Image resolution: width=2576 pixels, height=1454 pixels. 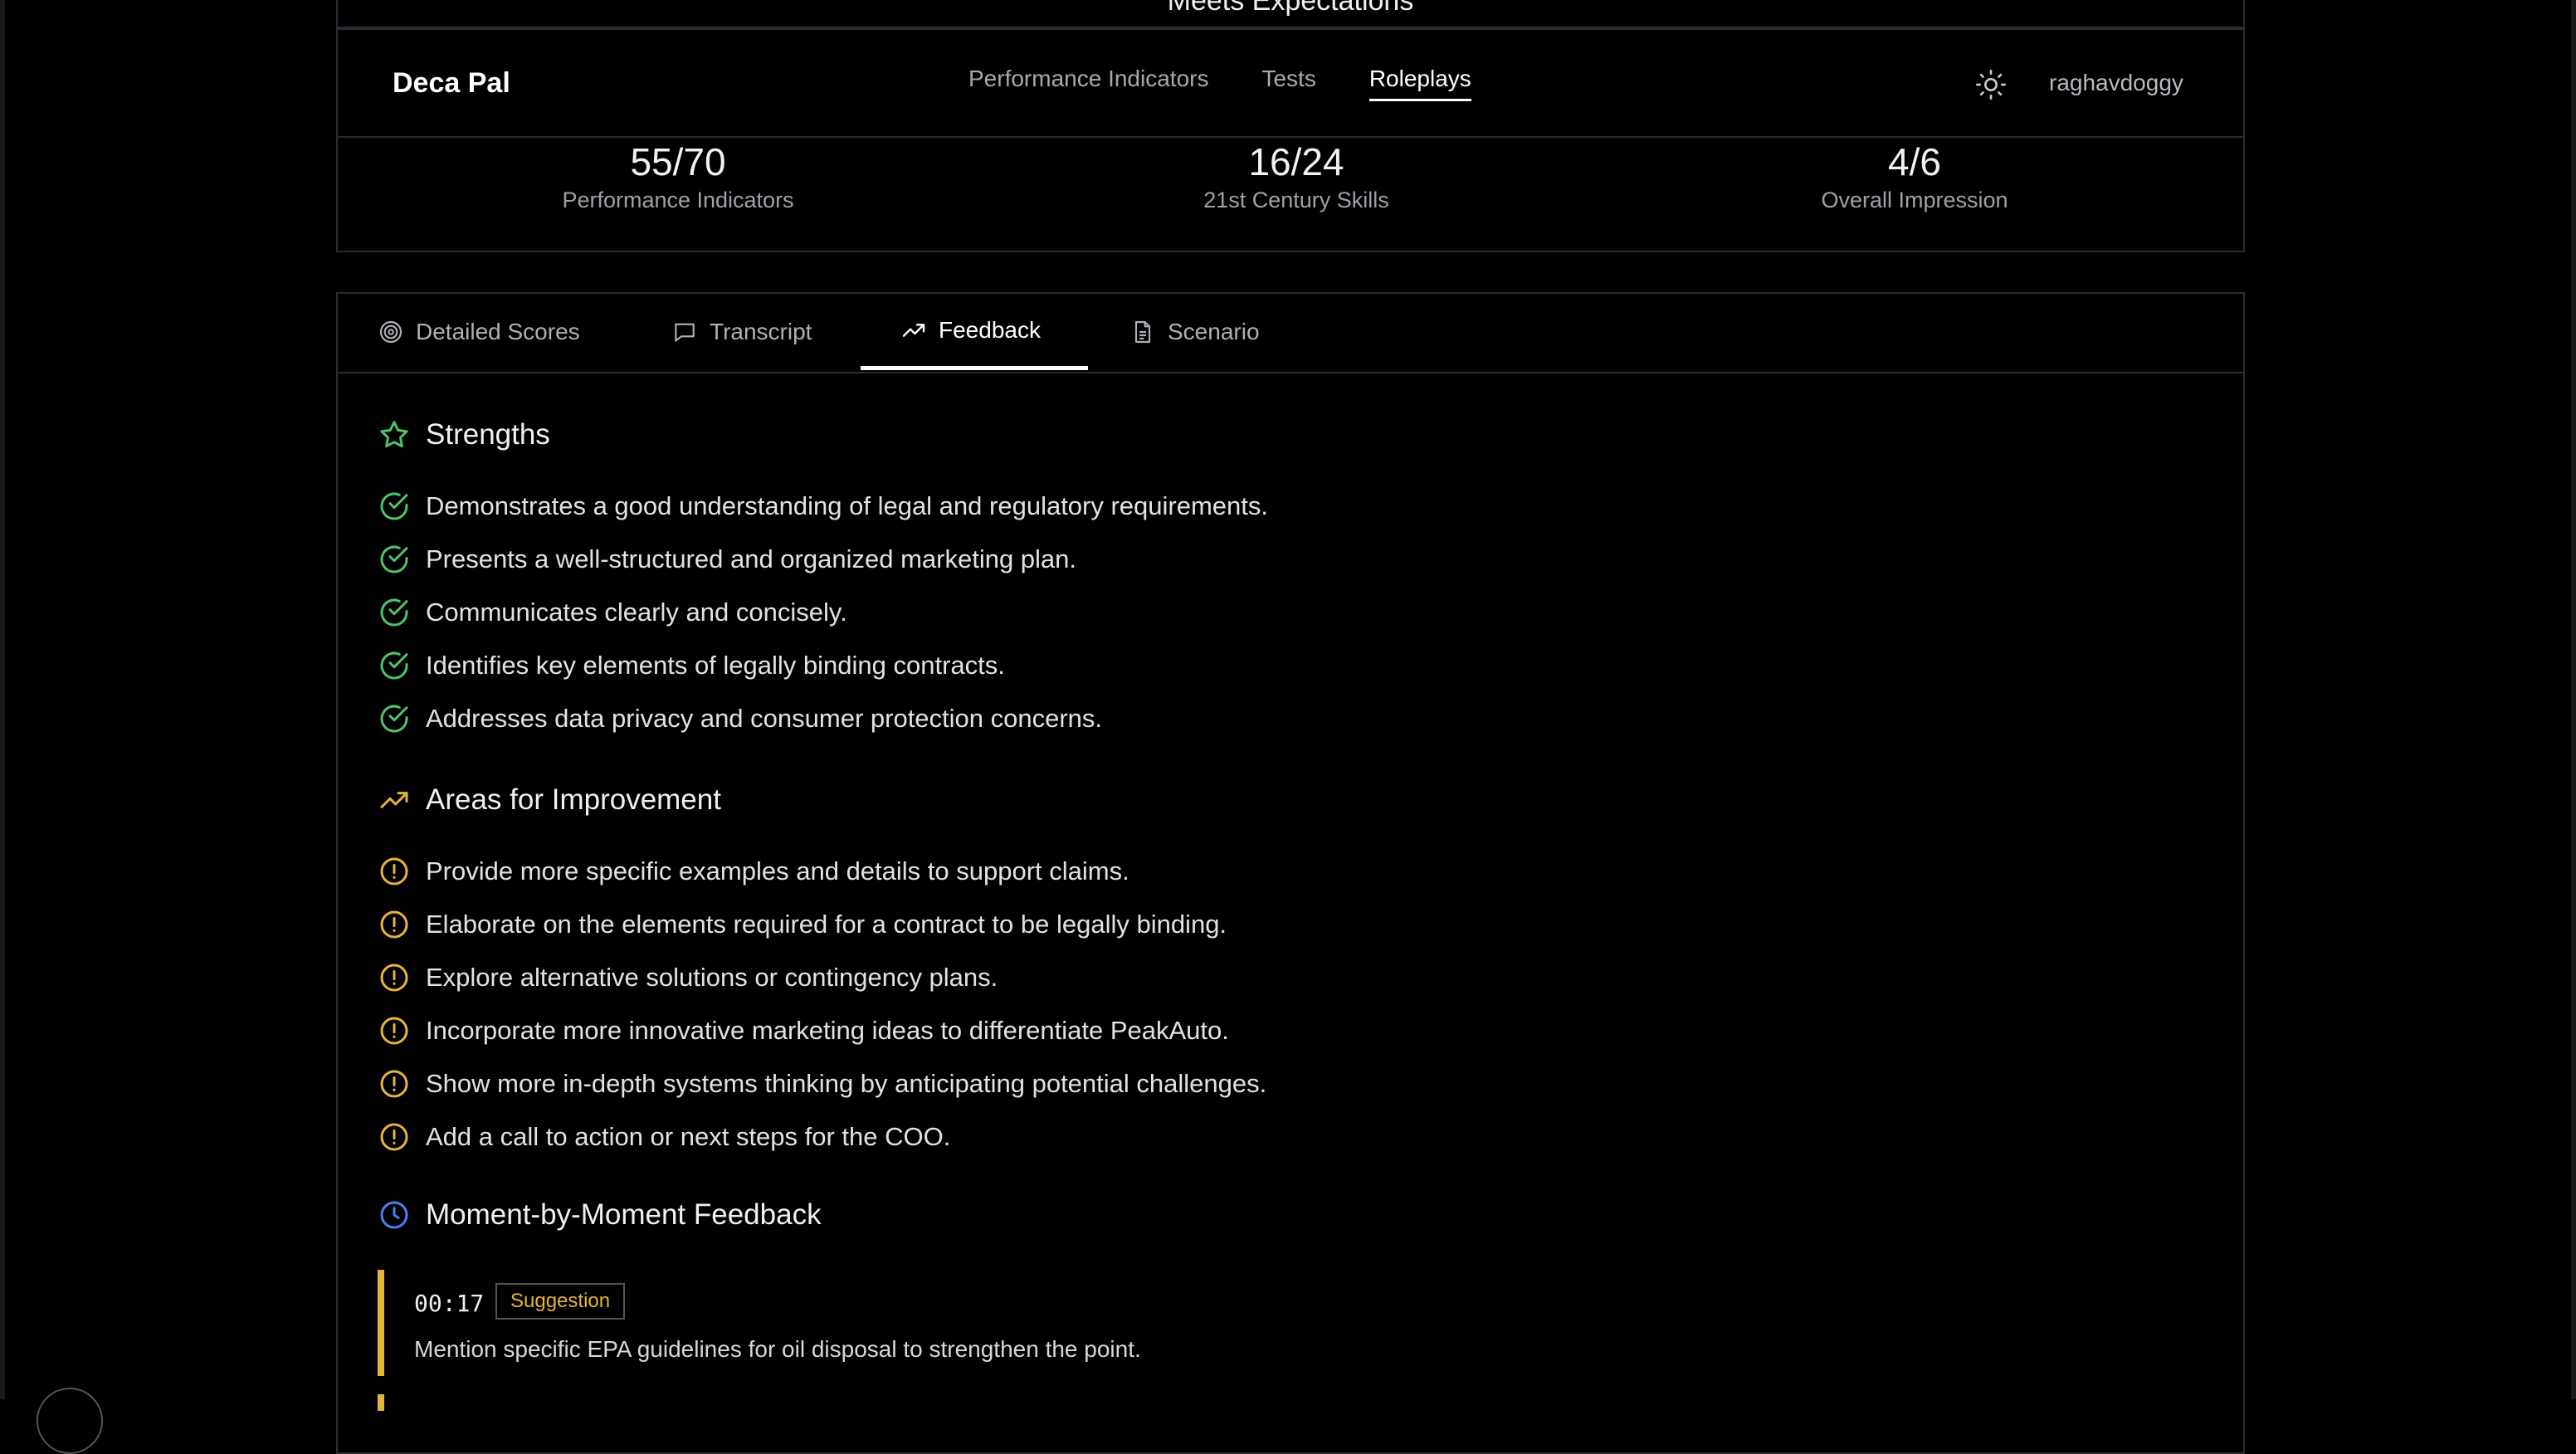 What do you see at coordinates (394, 1215) in the screenshot?
I see `clock-icon` at bounding box center [394, 1215].